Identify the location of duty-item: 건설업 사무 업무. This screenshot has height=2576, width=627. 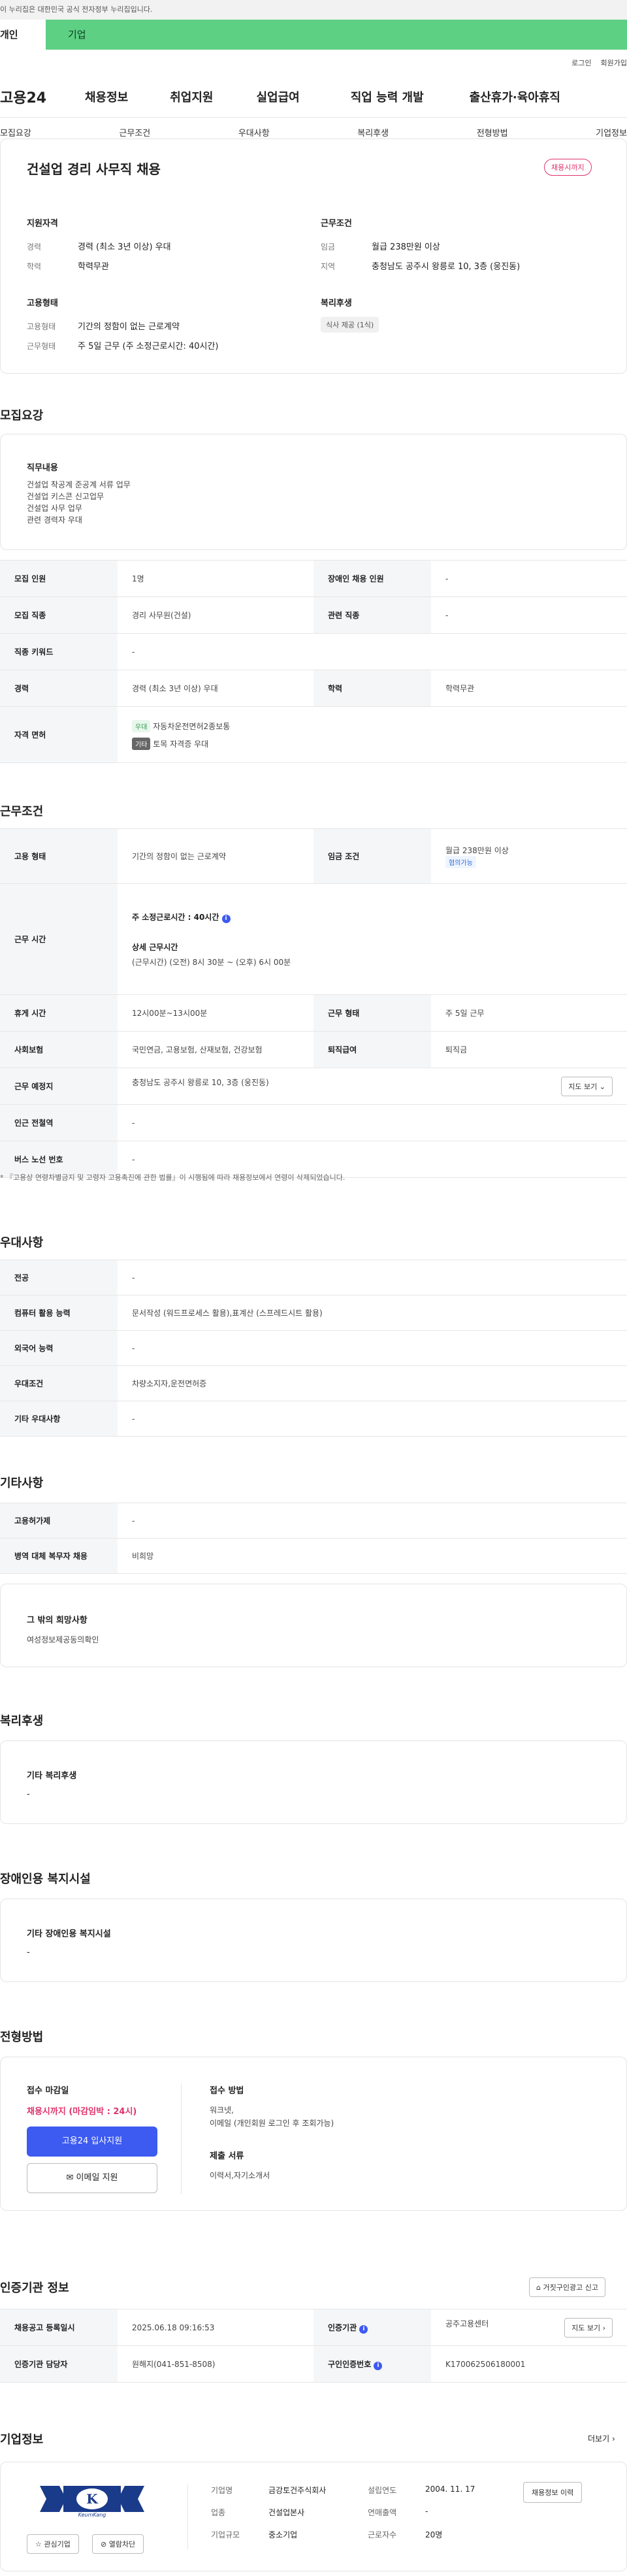
(54, 508).